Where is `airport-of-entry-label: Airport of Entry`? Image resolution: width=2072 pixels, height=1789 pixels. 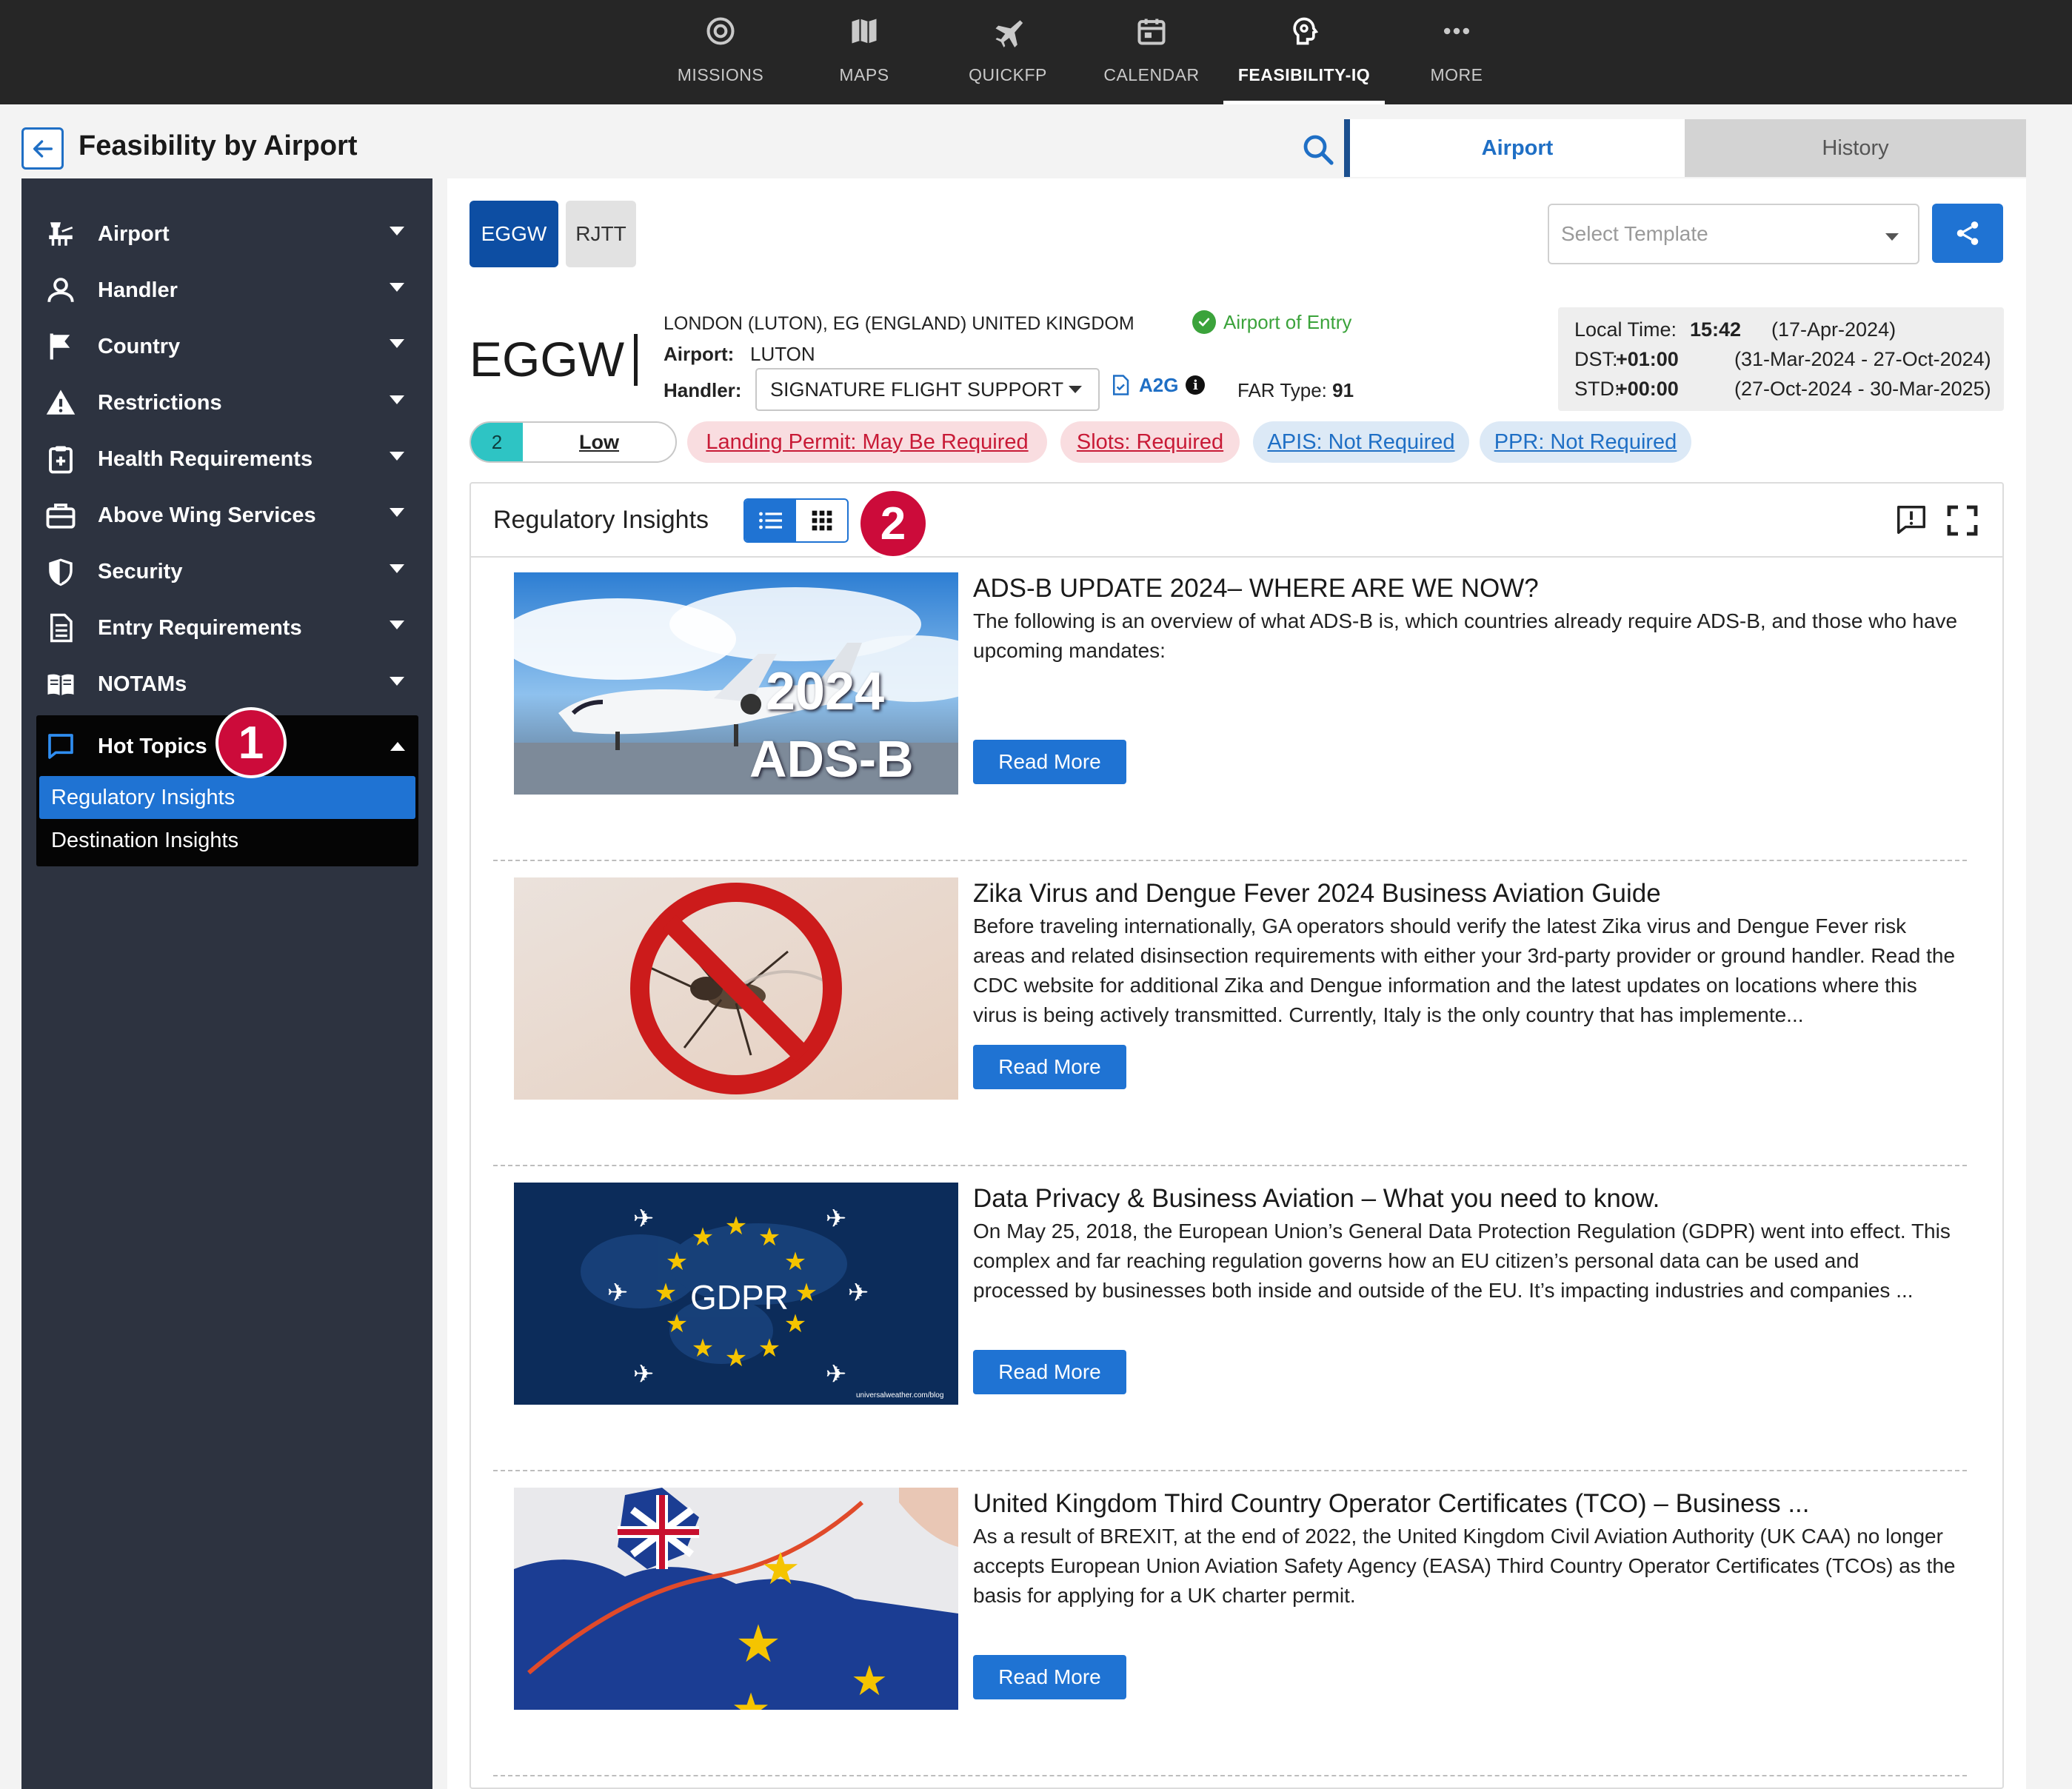
airport-of-entry-label: Airport of Entry is located at coordinates (1287, 321).